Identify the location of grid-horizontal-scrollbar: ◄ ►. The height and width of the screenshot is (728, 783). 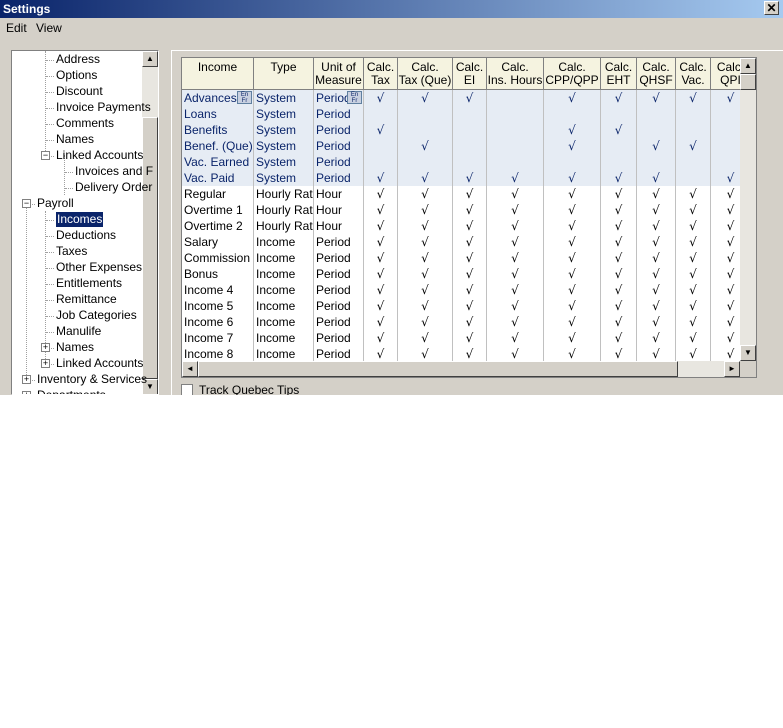
(461, 369).